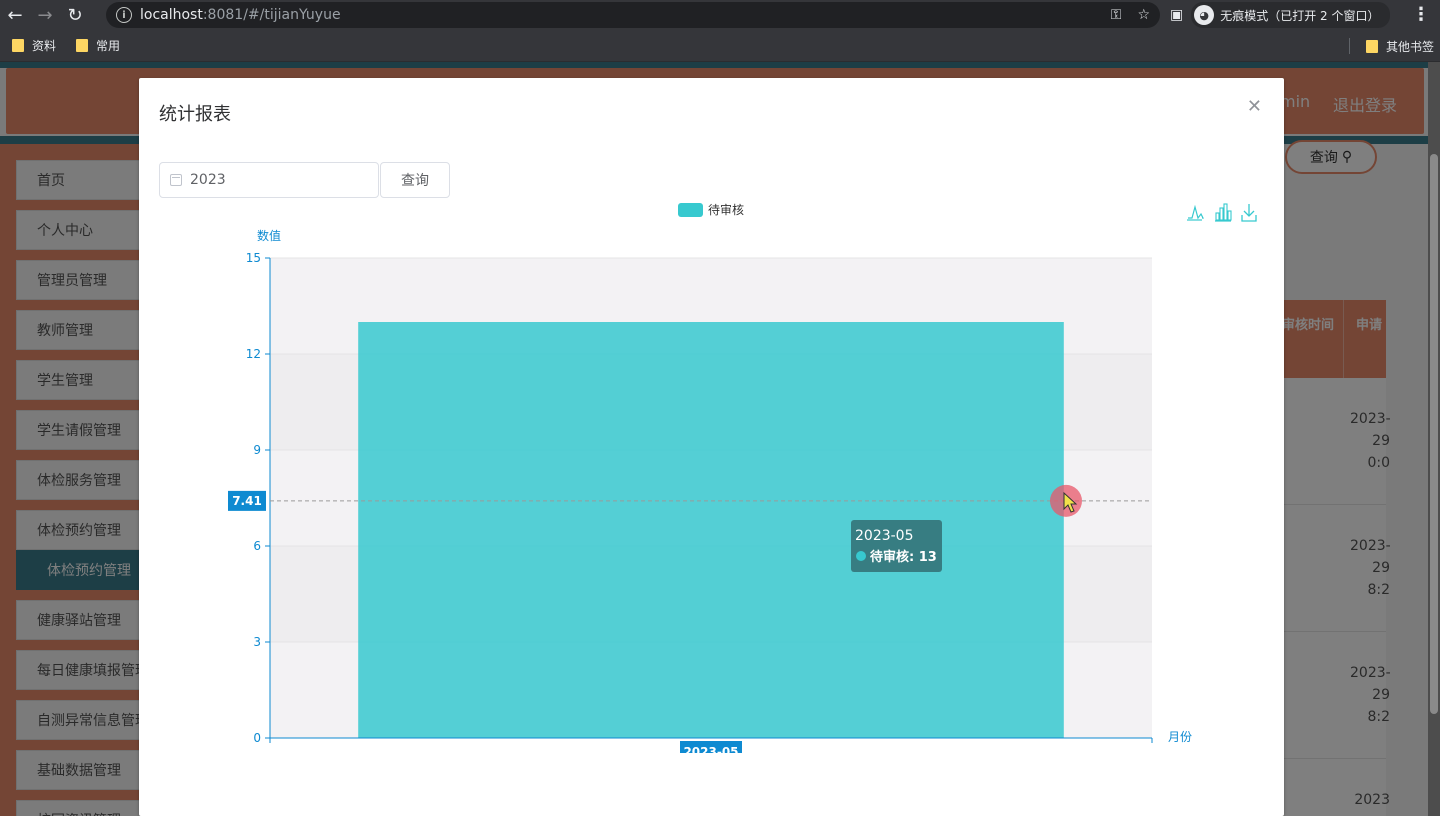 The image size is (1440, 816). I want to click on y-tick-label: 6, so click(257, 546).